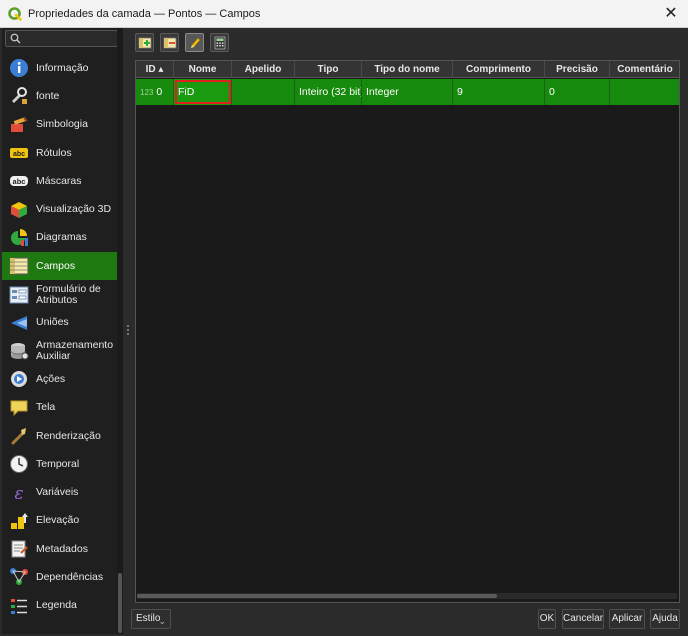 The width and height of the screenshot is (688, 636). What do you see at coordinates (59, 577) in the screenshot?
I see `sidebar-item-dependencias: Dependências` at bounding box center [59, 577].